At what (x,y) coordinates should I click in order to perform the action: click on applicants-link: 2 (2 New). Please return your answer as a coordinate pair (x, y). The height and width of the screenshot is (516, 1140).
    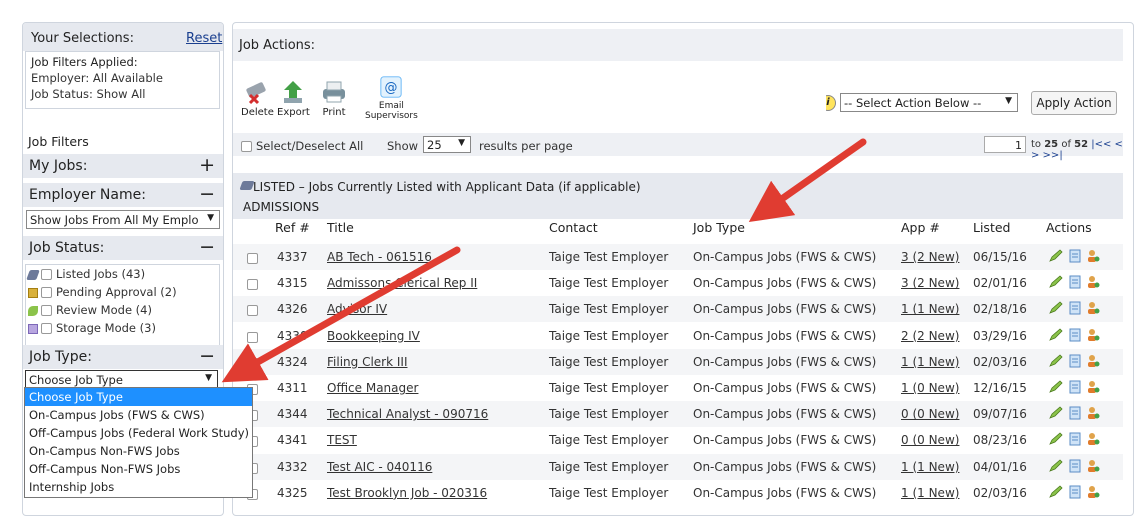
    Looking at the image, I should click on (930, 336).